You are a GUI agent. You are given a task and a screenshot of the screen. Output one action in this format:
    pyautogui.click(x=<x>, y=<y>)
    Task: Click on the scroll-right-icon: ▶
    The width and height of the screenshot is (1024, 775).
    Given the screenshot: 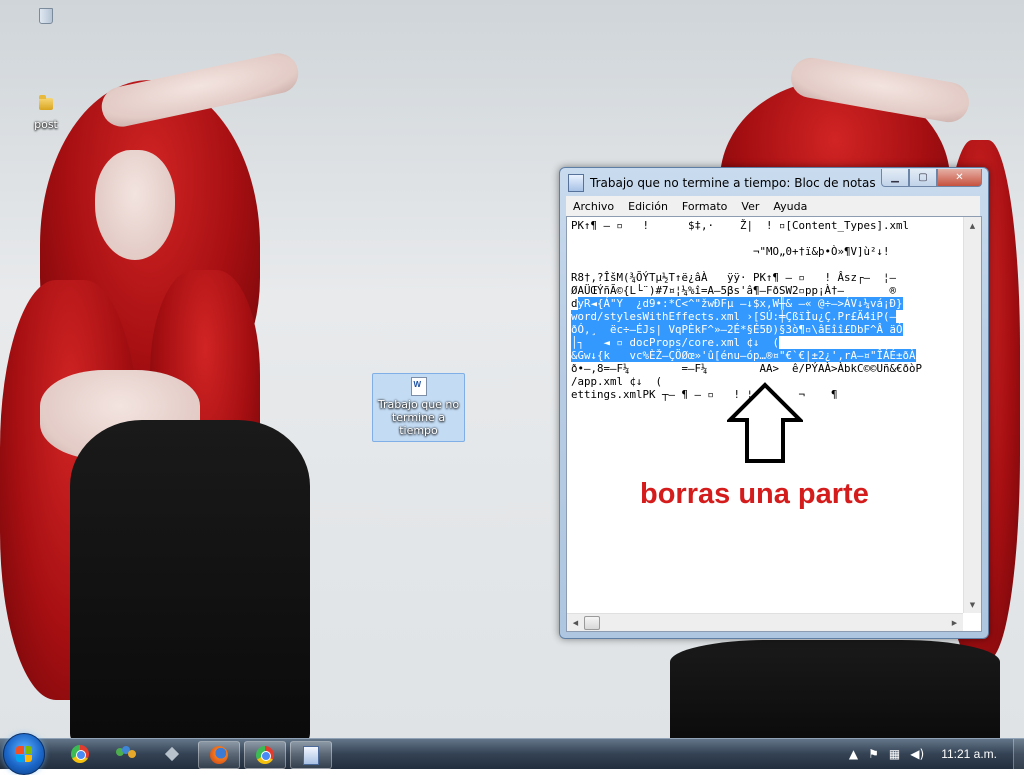 What is the action you would take?
    pyautogui.click(x=954, y=622)
    